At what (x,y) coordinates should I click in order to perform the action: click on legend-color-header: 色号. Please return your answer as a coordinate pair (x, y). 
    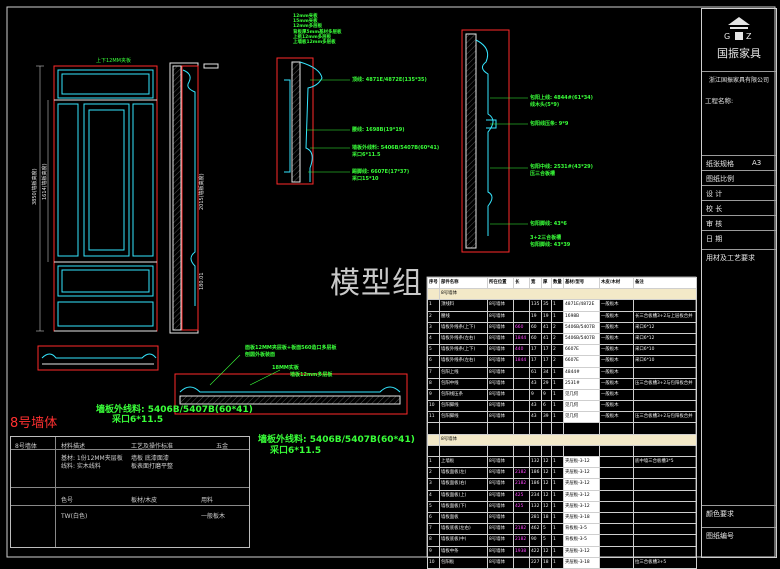
    Looking at the image, I should click on (67, 500).